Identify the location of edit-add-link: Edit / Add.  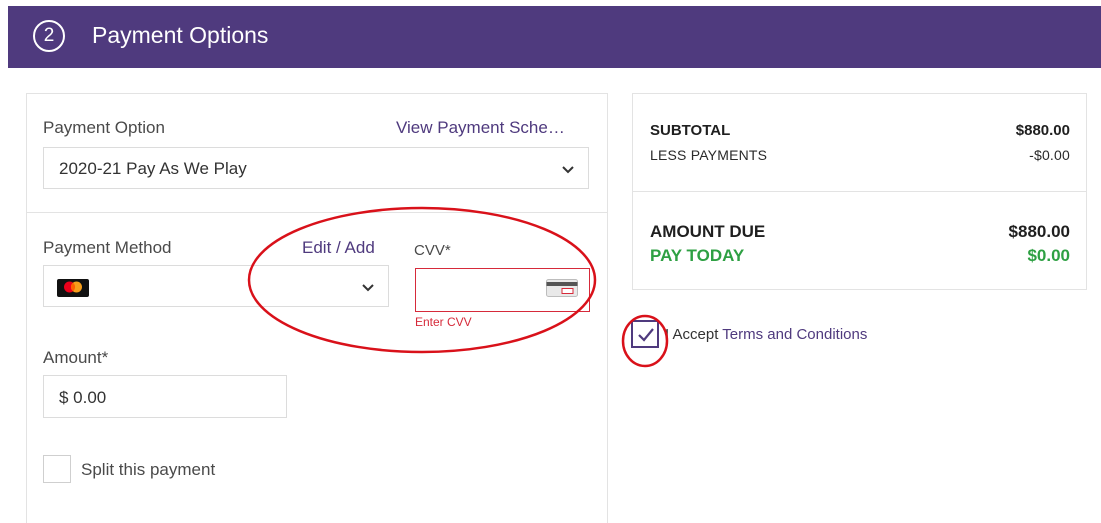
(338, 248).